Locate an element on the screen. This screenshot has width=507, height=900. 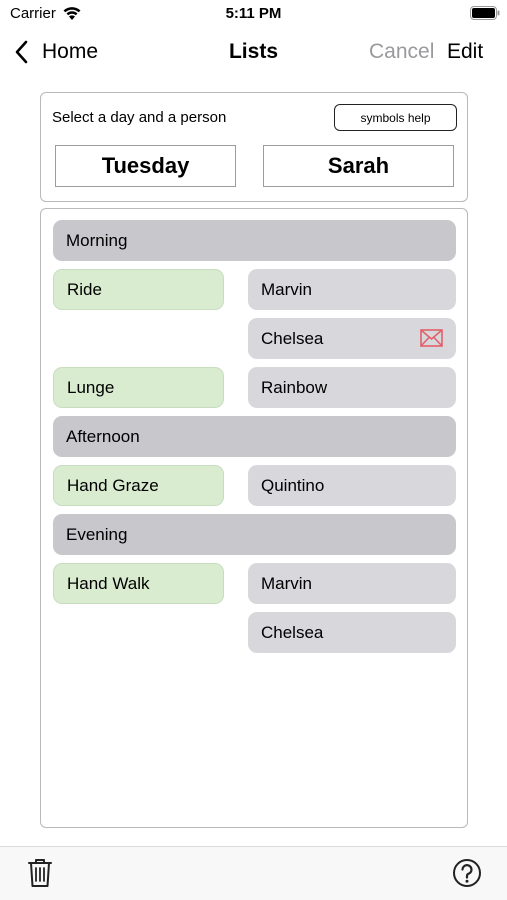
horse-name: Chelsea is located at coordinates (292, 338).